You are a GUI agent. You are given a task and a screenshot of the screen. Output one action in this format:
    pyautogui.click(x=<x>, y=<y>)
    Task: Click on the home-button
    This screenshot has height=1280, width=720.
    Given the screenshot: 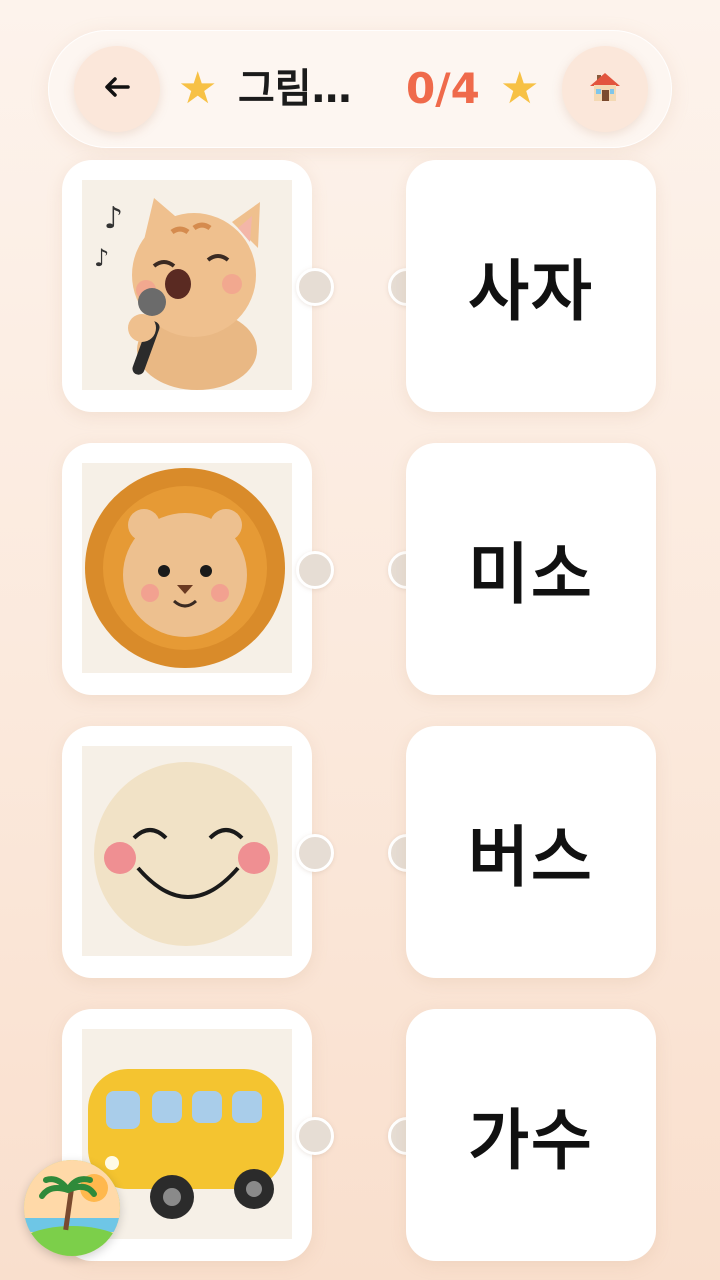 What is the action you would take?
    pyautogui.click(x=605, y=89)
    